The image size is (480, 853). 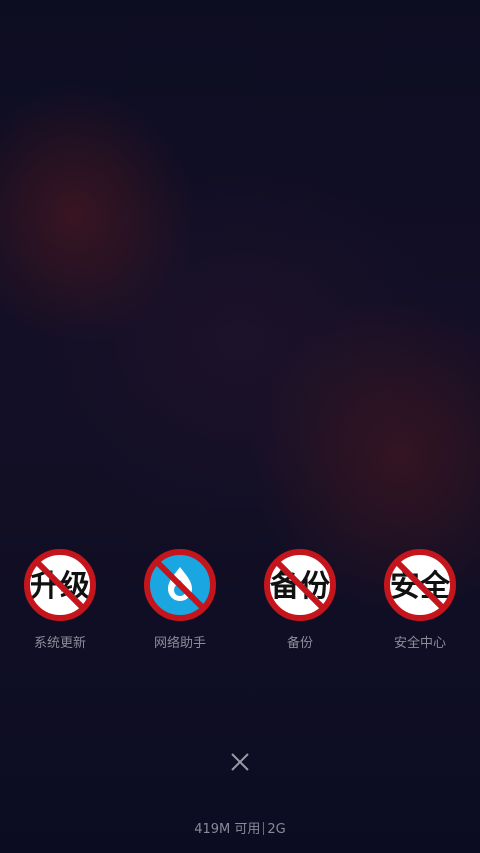 I want to click on recent-shortcuts: 升级 系统更新 网络助手 备份, so click(x=240, y=603).